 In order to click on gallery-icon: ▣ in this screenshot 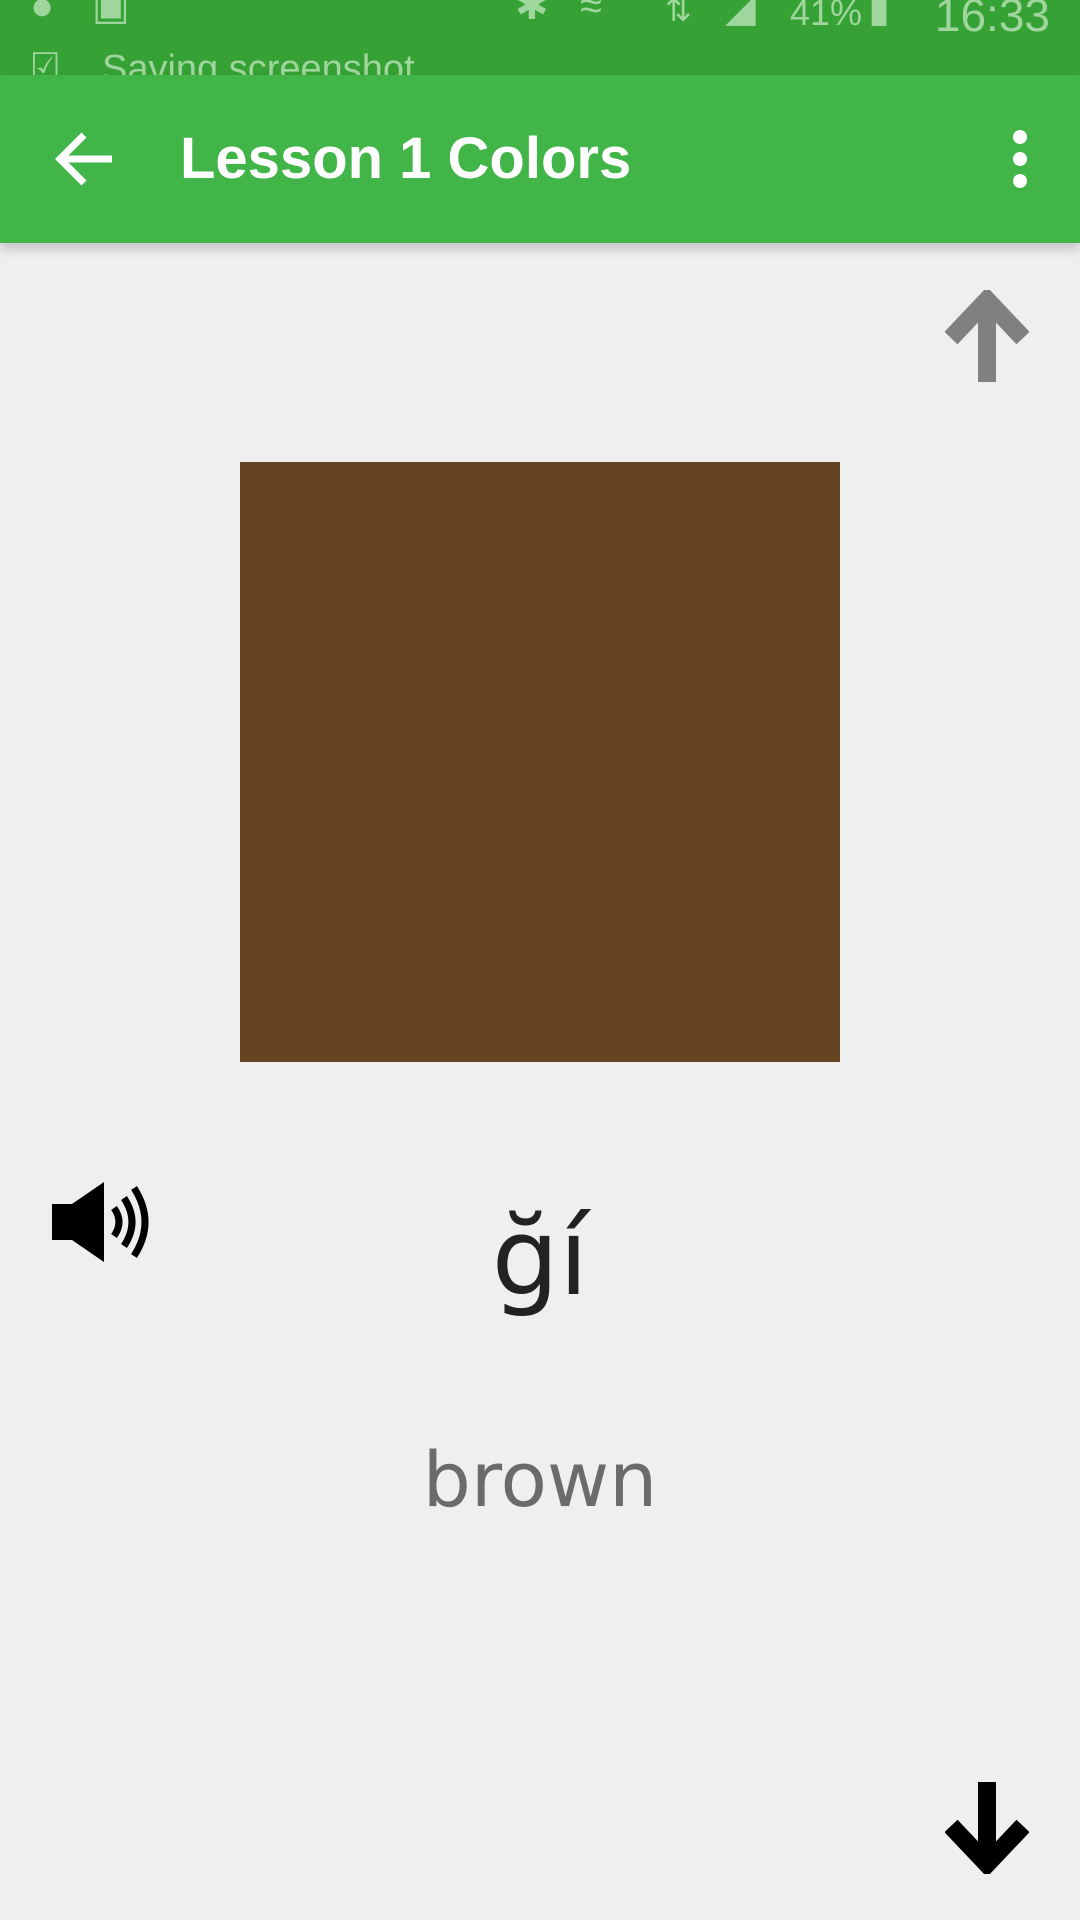, I will do `click(111, 14)`.